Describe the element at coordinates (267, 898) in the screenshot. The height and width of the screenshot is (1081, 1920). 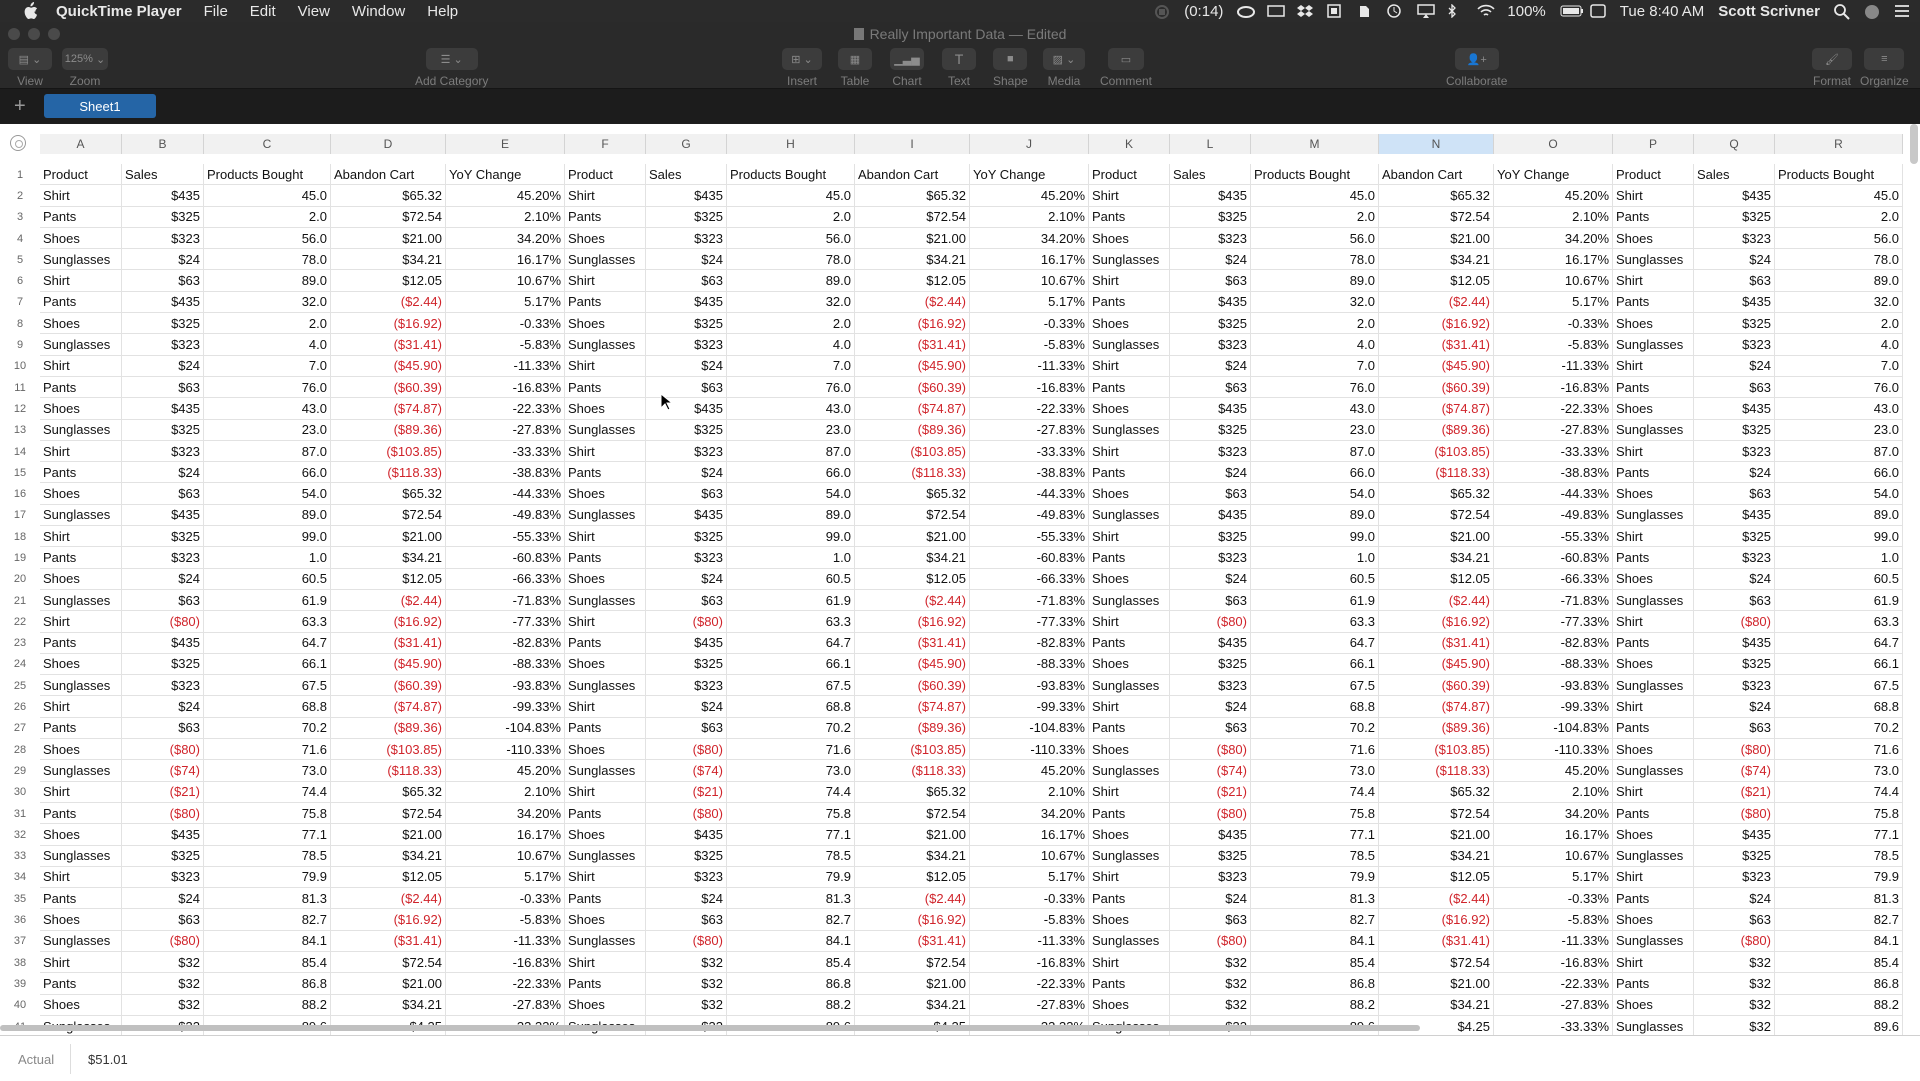
I see `cell: 81.3` at that location.